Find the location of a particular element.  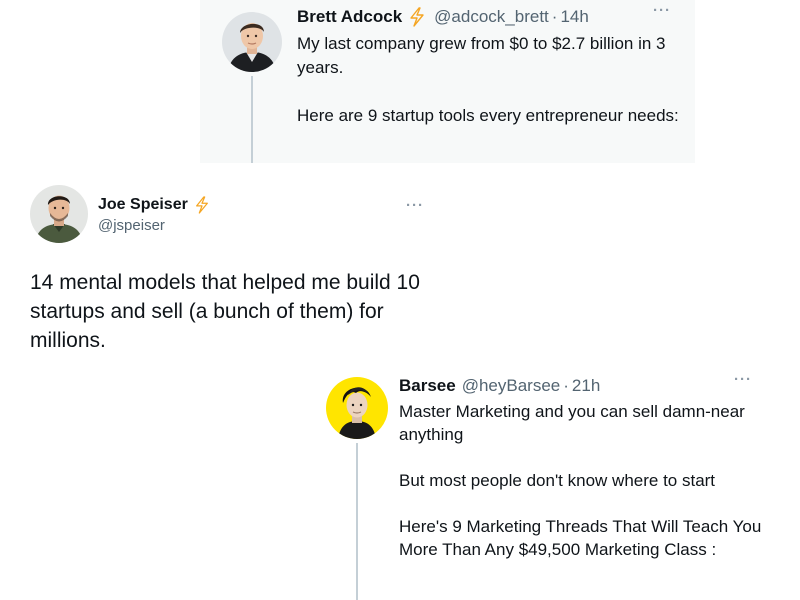

author-handle: @adcock_brett is located at coordinates (491, 17).